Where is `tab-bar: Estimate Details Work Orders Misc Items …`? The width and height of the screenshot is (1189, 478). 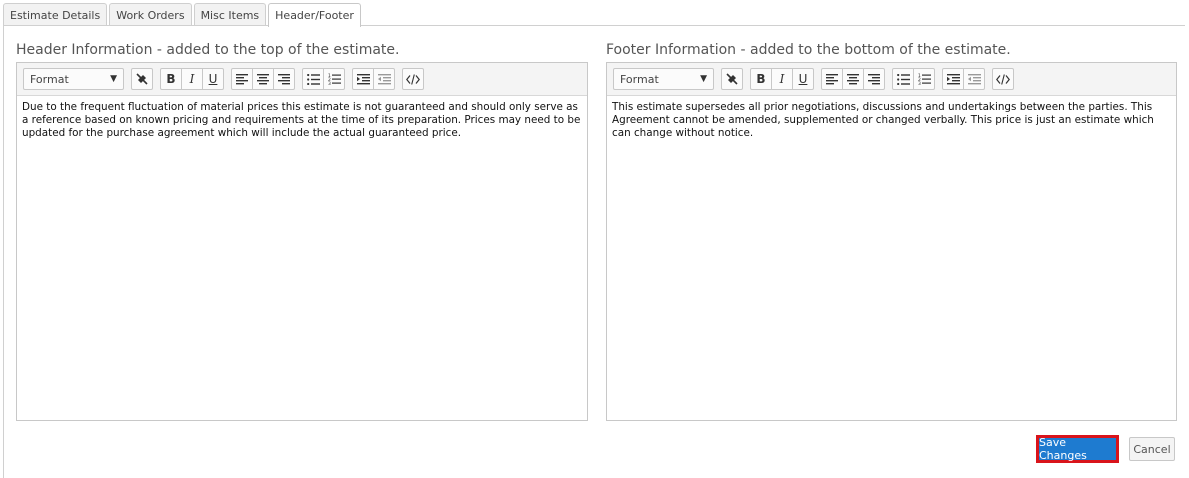 tab-bar: Estimate Details Work Orders Misc Items … is located at coordinates (183, 15).